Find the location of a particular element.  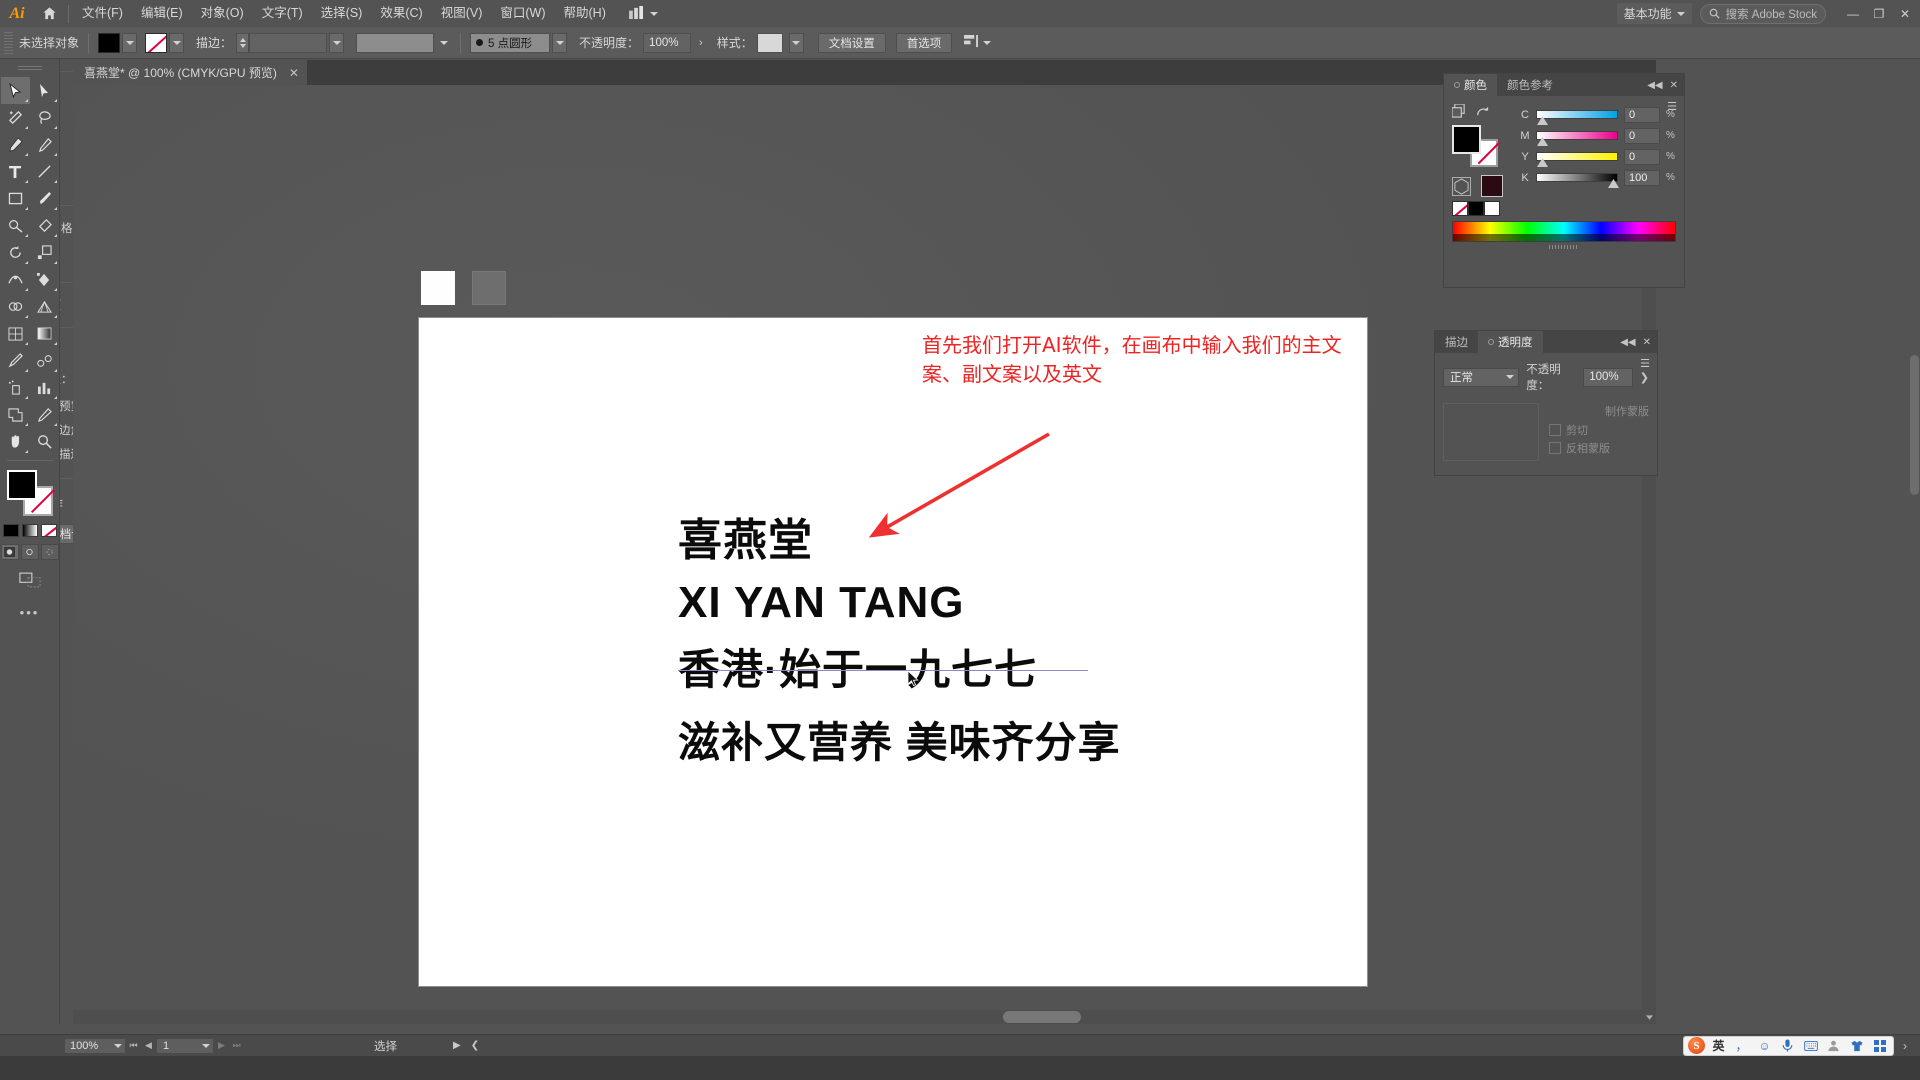

slider-track-k is located at coordinates (1577, 180).